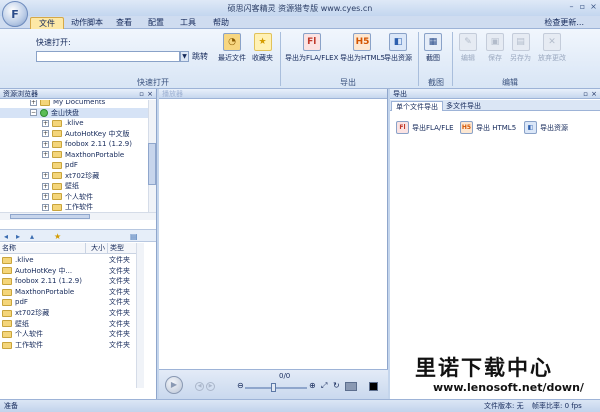 Image resolution: width=600 pixels, height=412 pixels. Describe the element at coordinates (400, 94) in the screenshot. I see `export-title: 导出` at that location.